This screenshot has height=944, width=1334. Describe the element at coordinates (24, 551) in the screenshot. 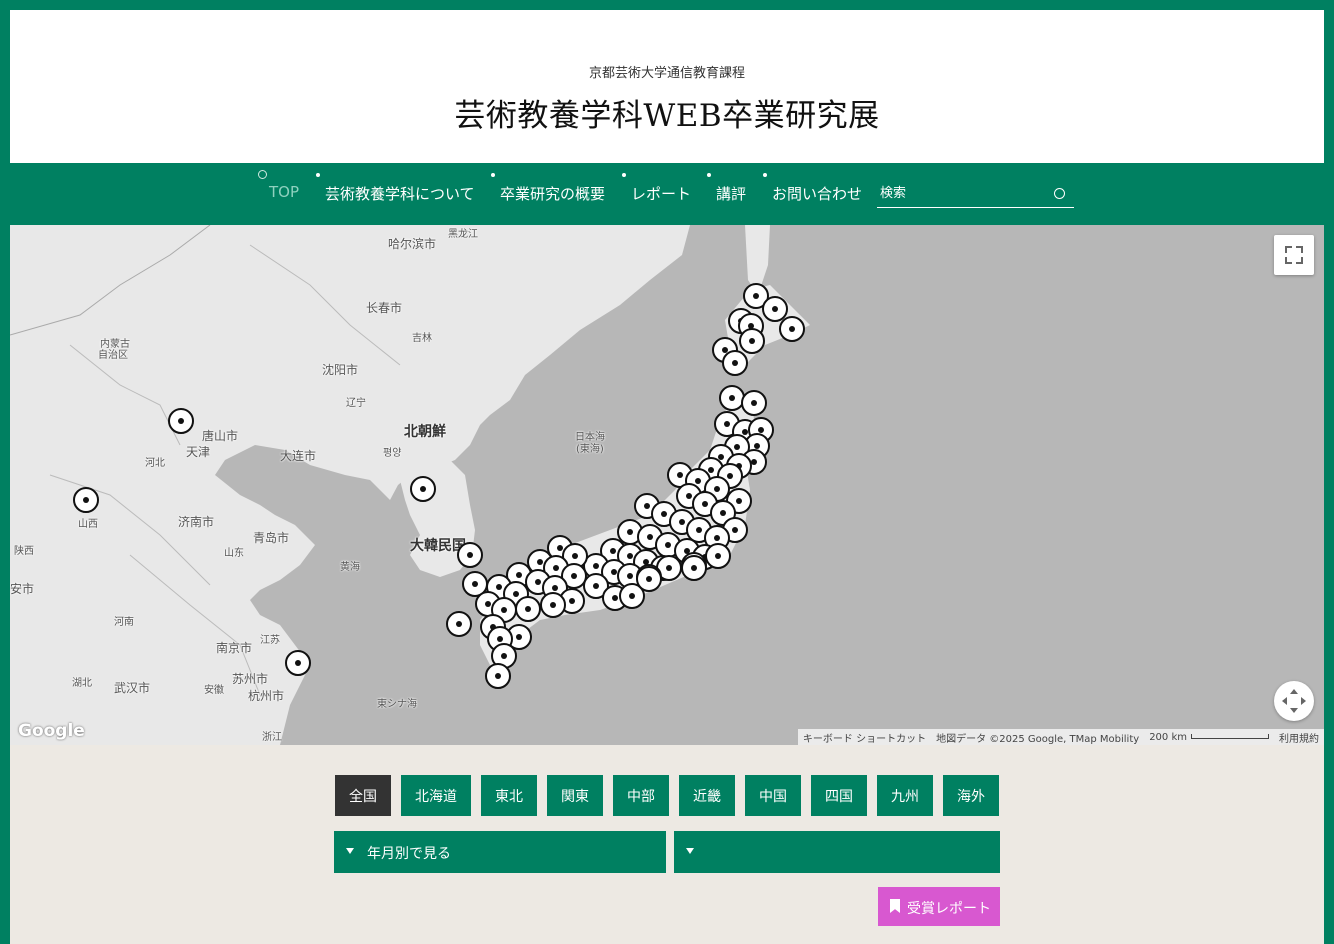

I see `map-label-shaanxi: 陕西` at that location.